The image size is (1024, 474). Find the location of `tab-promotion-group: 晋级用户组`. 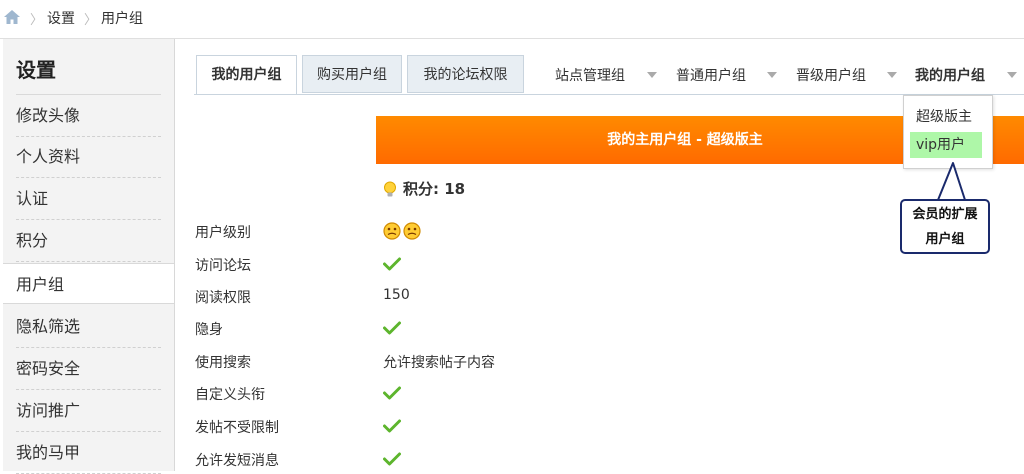

tab-promotion-group: 晋级用户组 is located at coordinates (831, 75).